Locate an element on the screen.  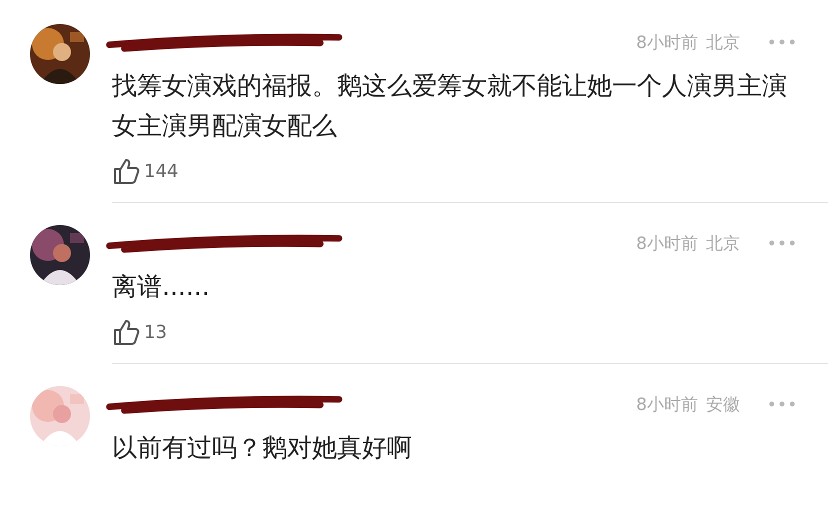
like-count: 144 is located at coordinates (161, 171).